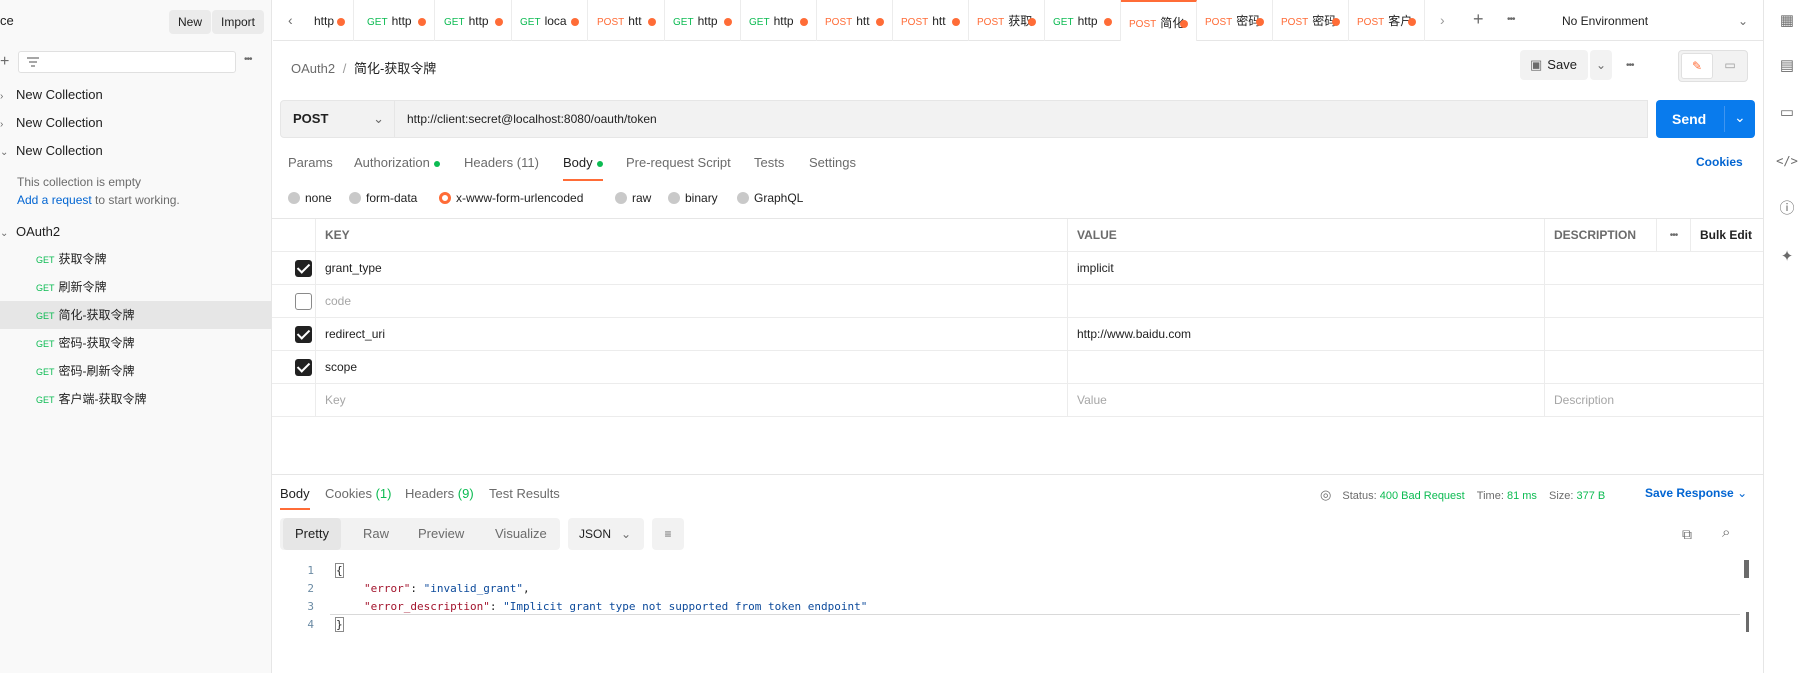 Image resolution: width=1812 pixels, height=673 pixels. I want to click on tab-tests: Tests, so click(769, 168).